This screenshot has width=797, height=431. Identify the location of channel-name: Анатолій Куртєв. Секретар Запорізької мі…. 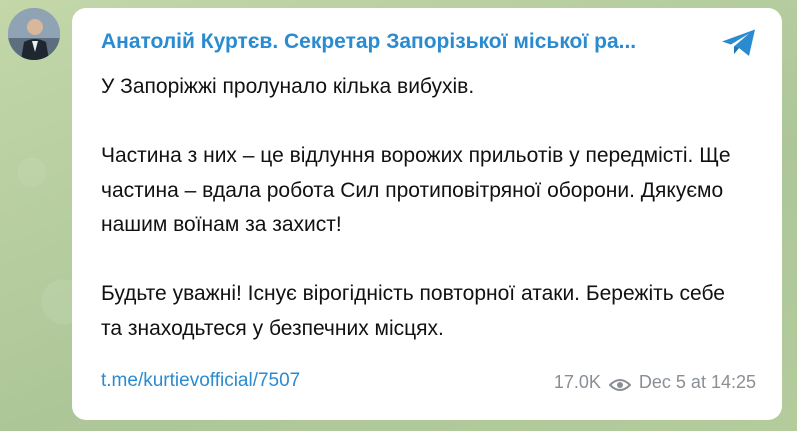
(406, 42).